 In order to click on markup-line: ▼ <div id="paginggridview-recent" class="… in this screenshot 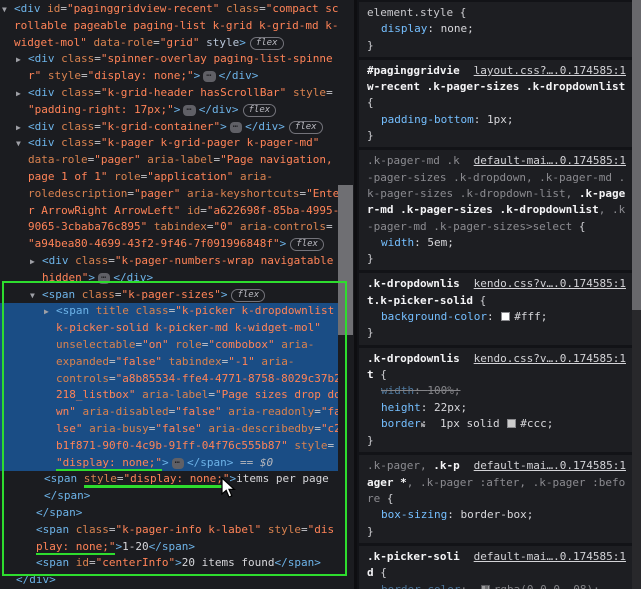, I will do `click(169, 9)`.